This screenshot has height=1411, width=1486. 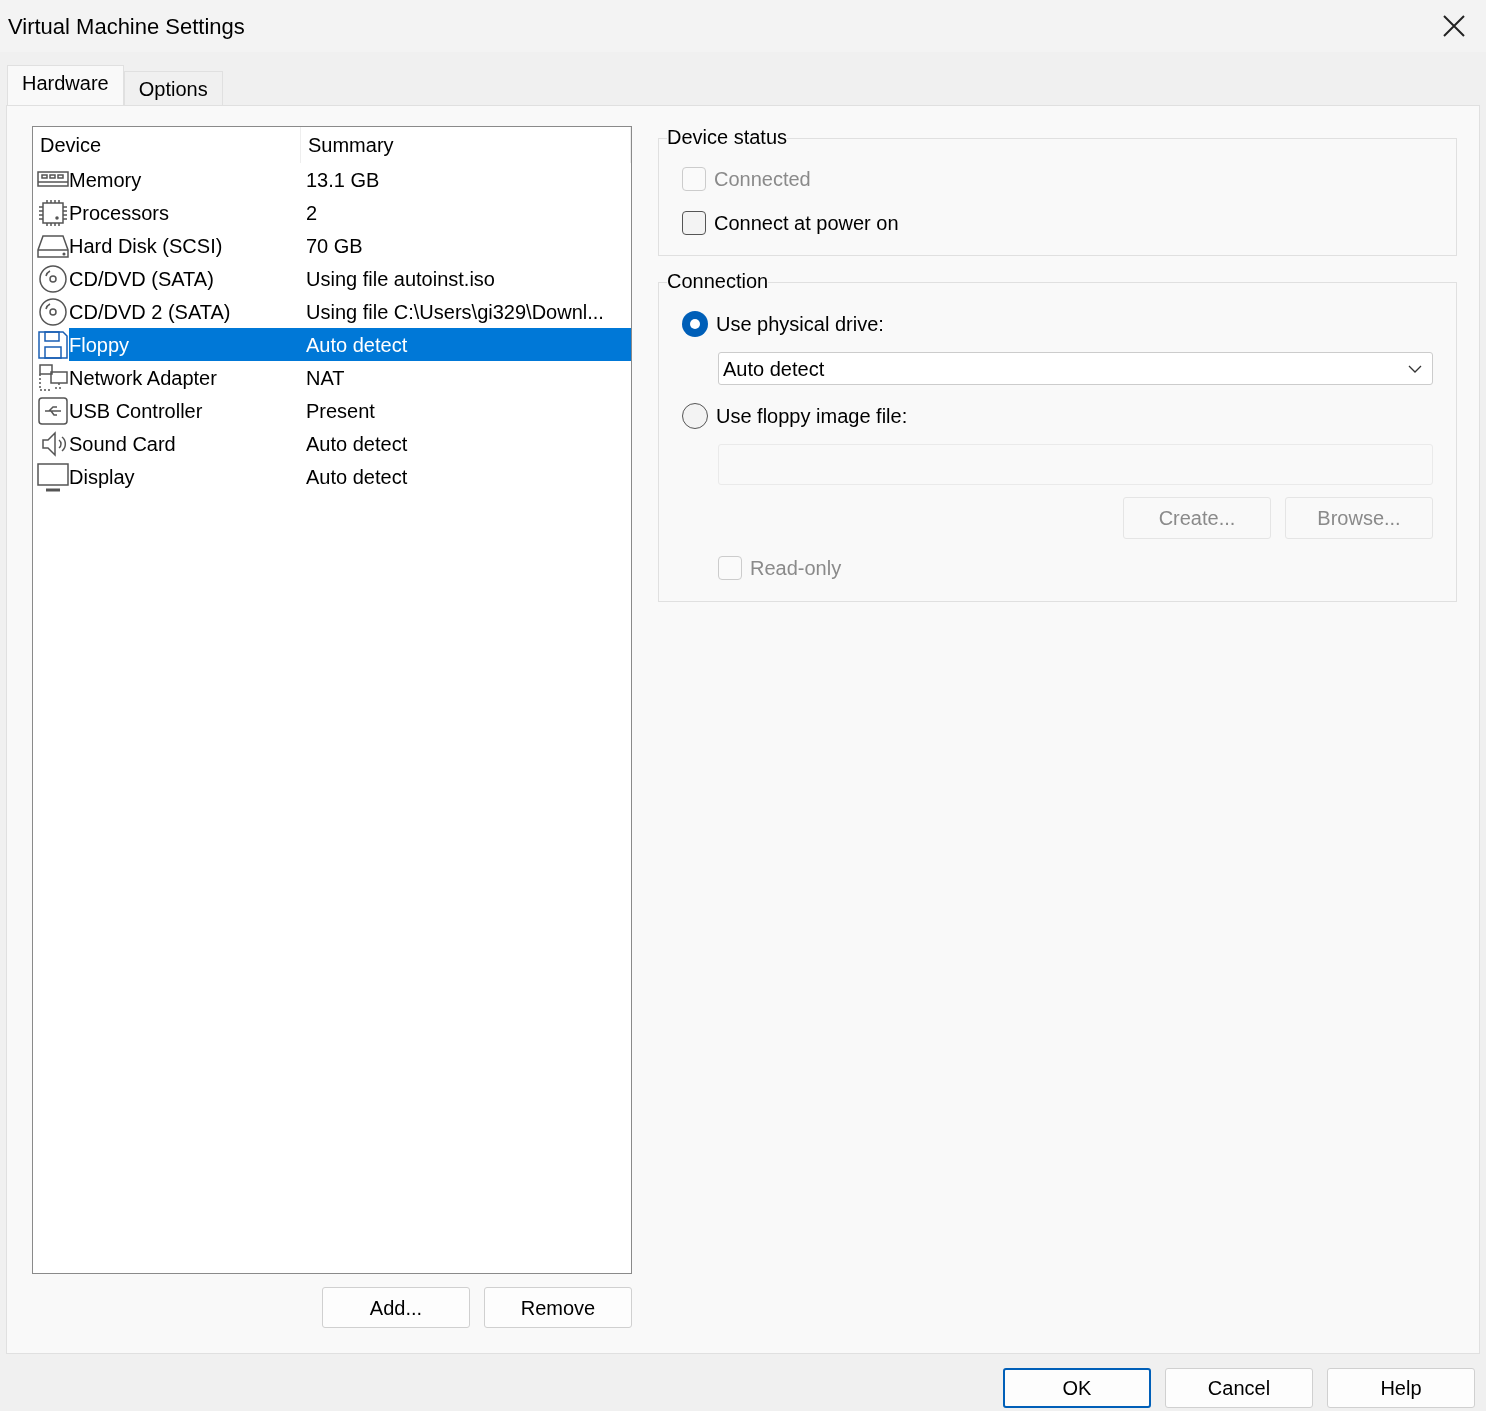 What do you see at coordinates (102, 477) in the screenshot?
I see `table-cell-text: Display` at bounding box center [102, 477].